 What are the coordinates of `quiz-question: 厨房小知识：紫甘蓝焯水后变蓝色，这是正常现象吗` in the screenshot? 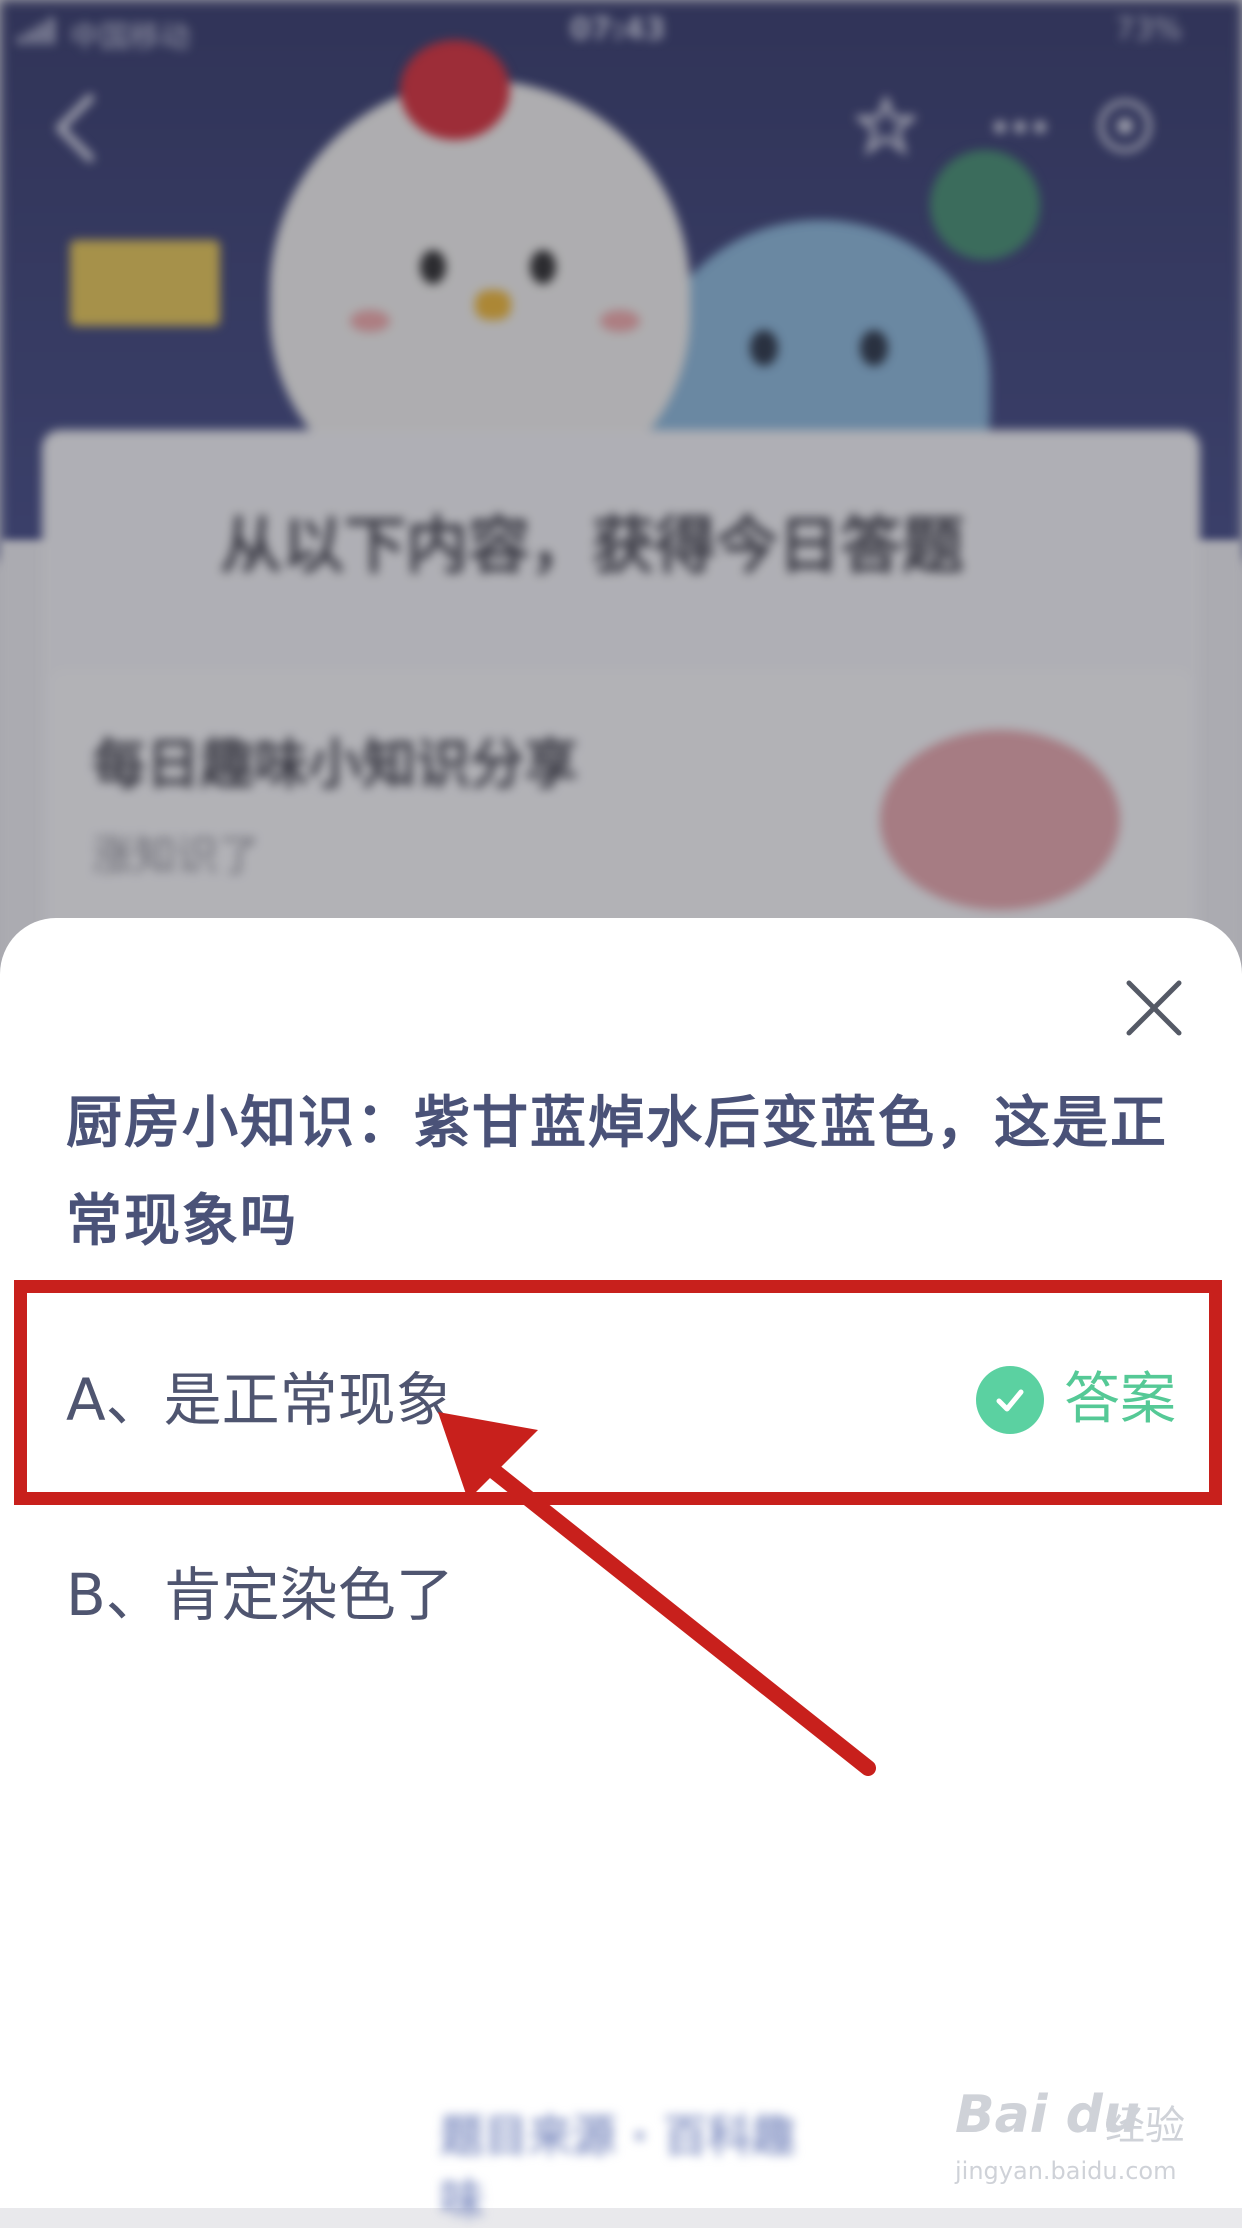 It's located at (617, 1172).